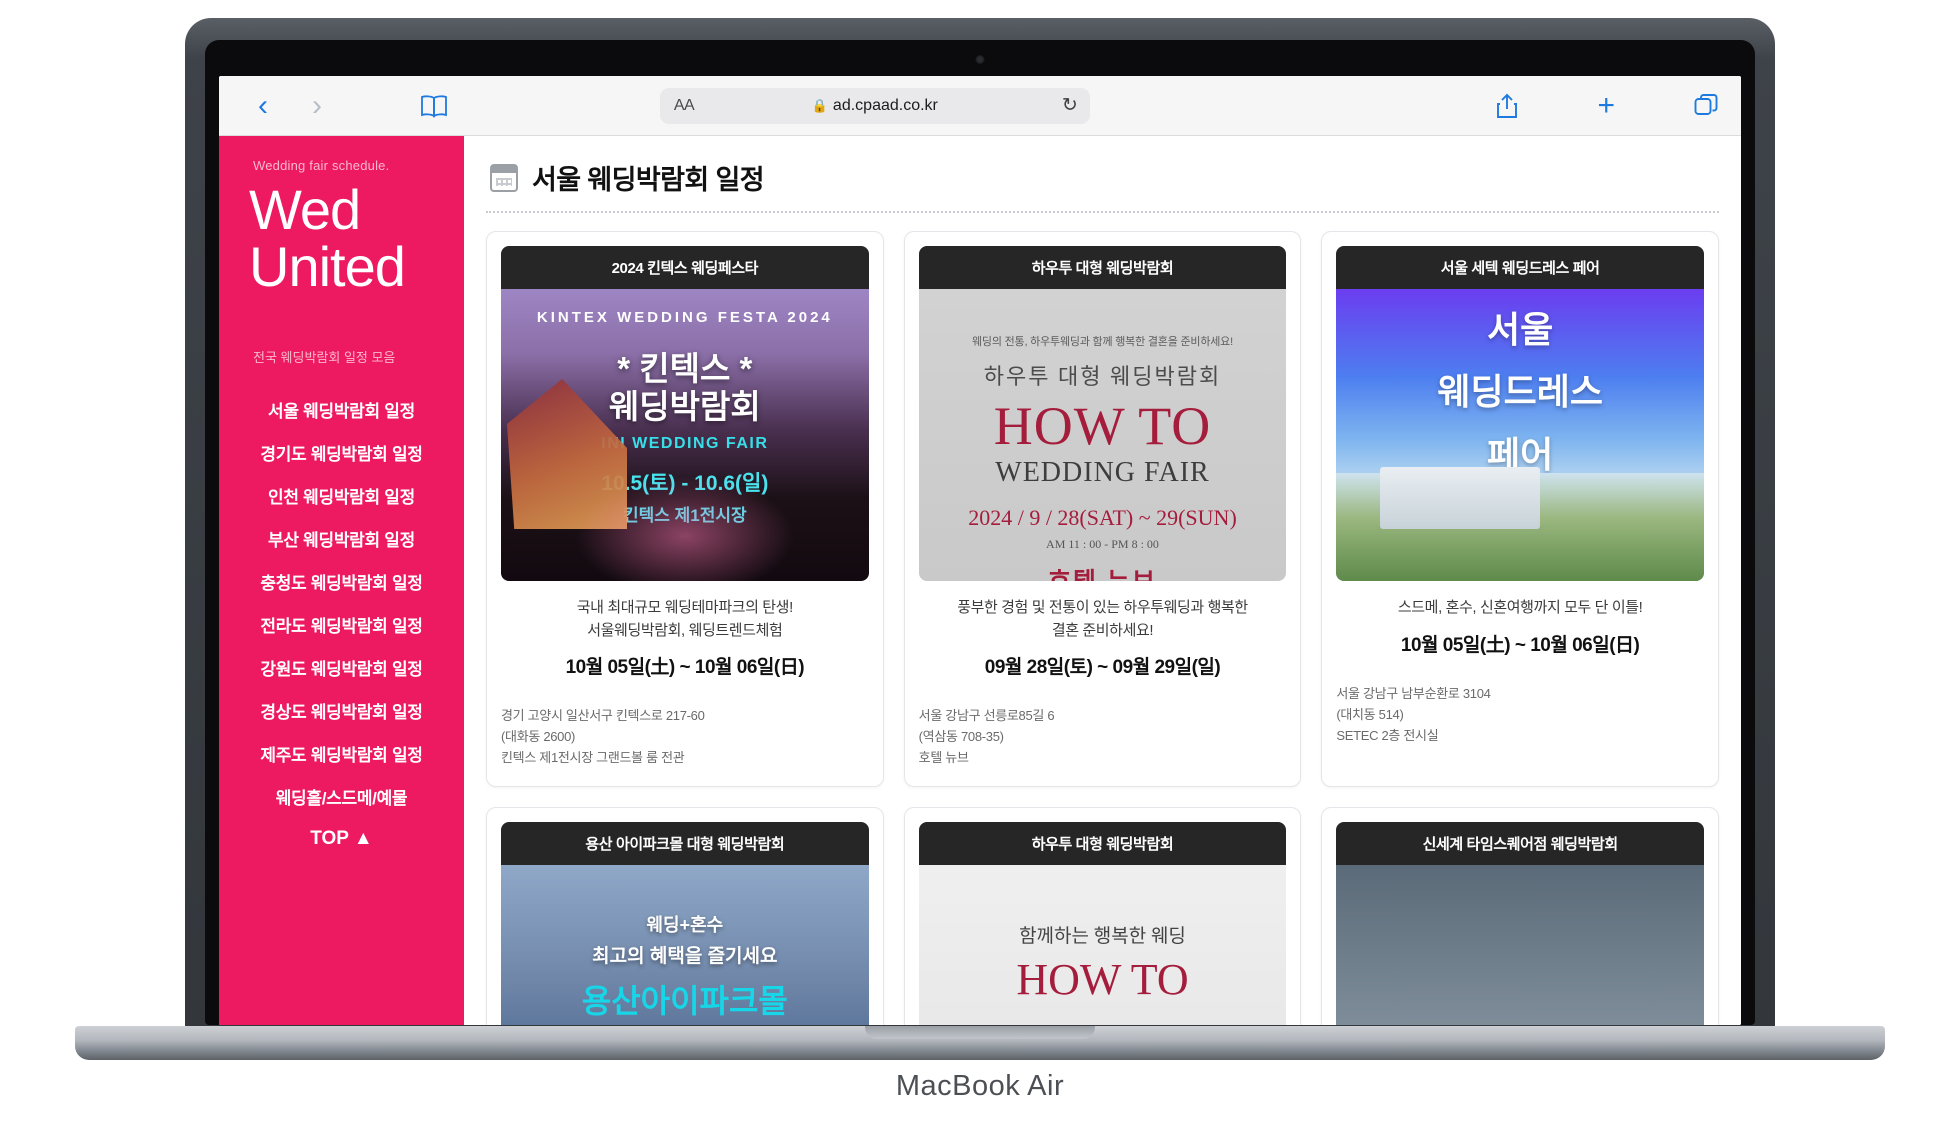 The width and height of the screenshot is (1960, 1129). Describe the element at coordinates (341, 409) in the screenshot. I see `sidebar-item-seoul: 서울 웨딩박람회 일정` at that location.